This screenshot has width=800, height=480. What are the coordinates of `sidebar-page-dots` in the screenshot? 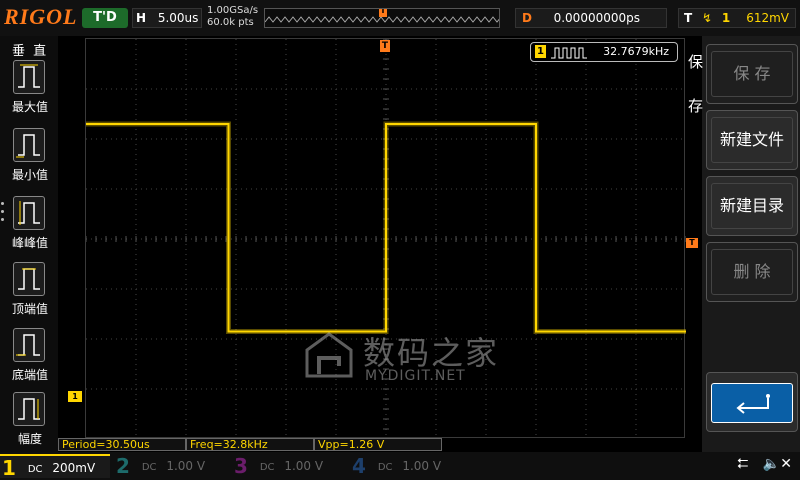 It's located at (3, 214).